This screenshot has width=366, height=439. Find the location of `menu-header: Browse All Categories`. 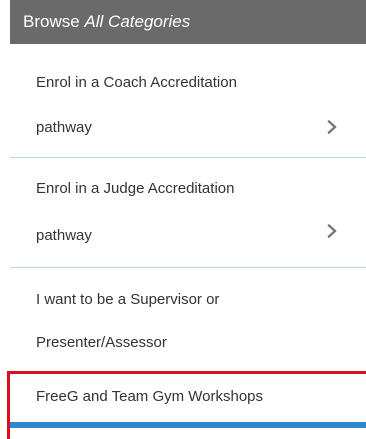

menu-header: Browse All Categories is located at coordinates (188, 22).